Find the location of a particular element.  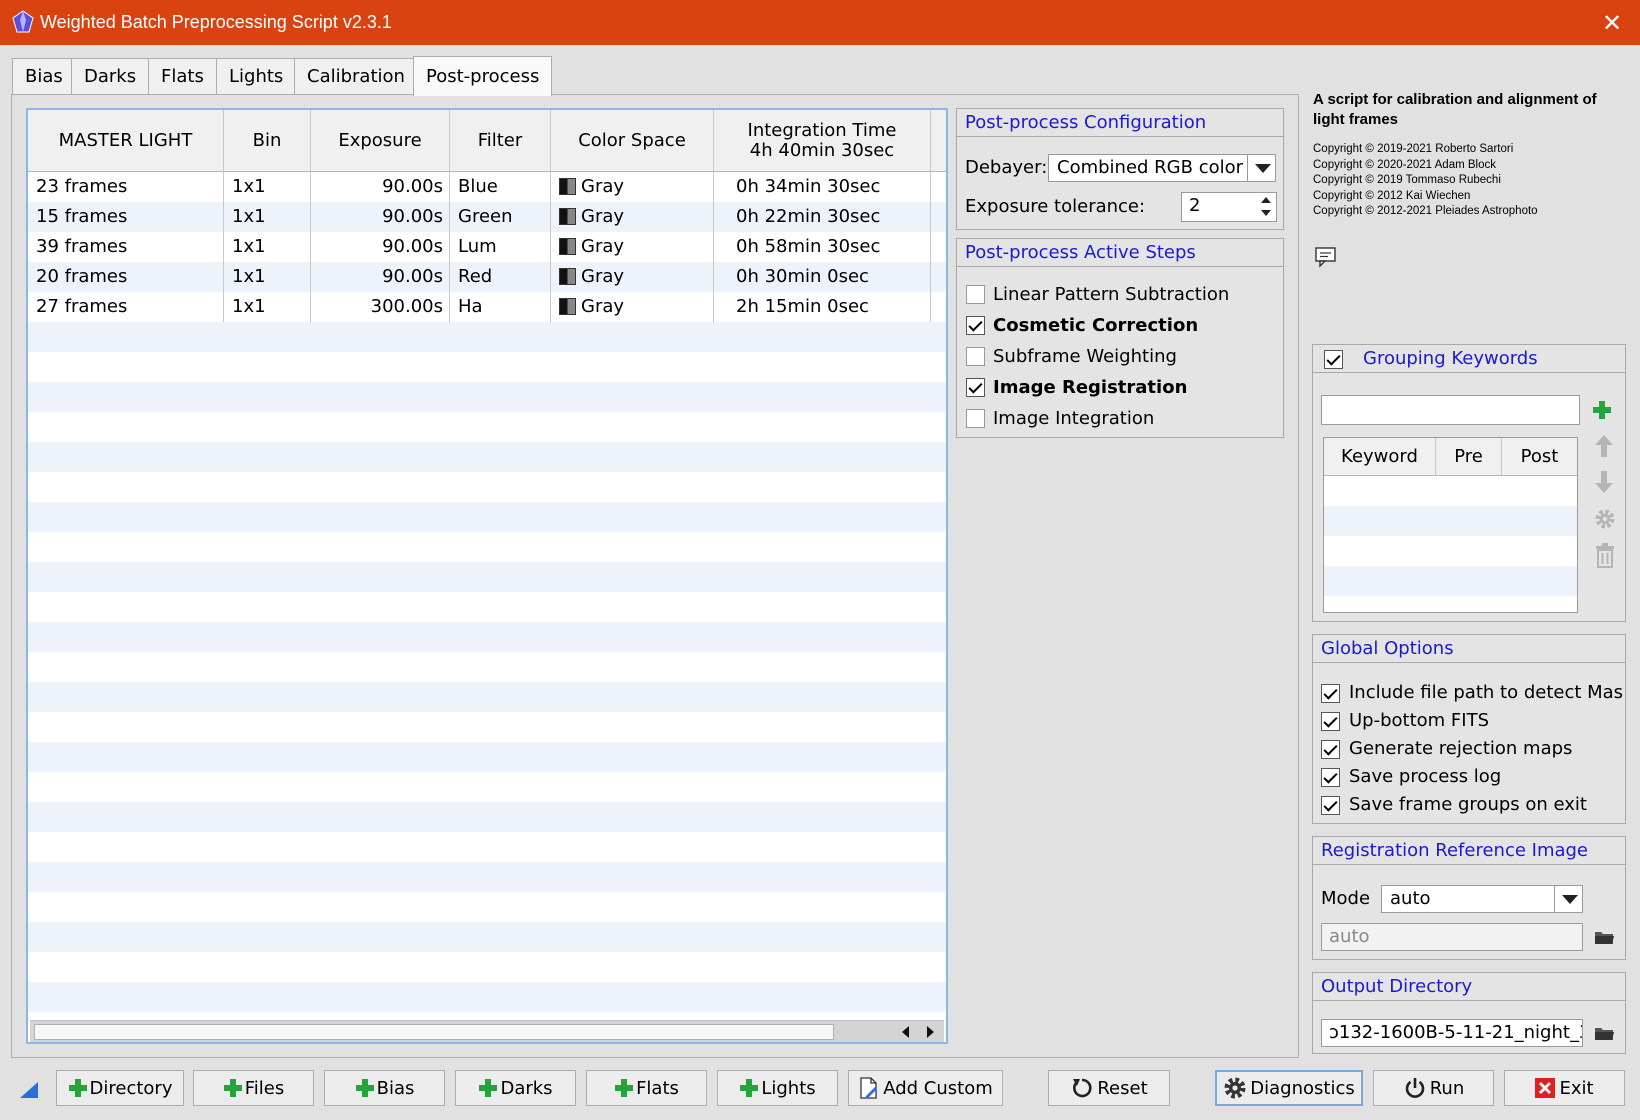

scroll-left-icon is located at coordinates (906, 1032).